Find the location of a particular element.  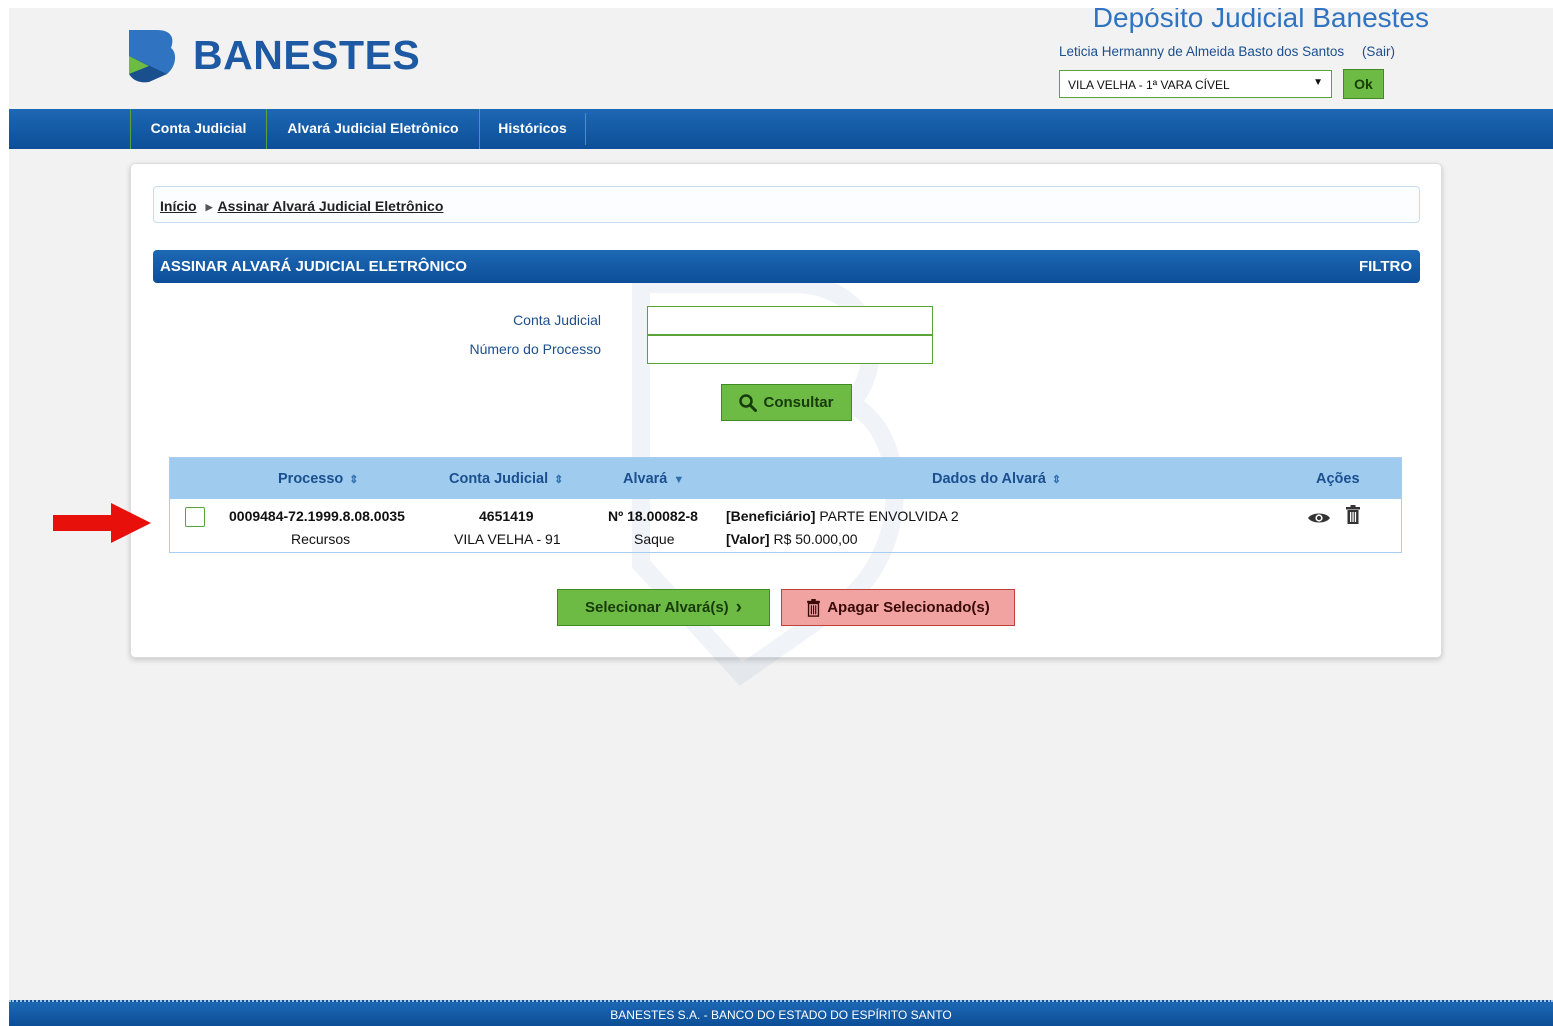

view-eye-icon is located at coordinates (1319, 518).